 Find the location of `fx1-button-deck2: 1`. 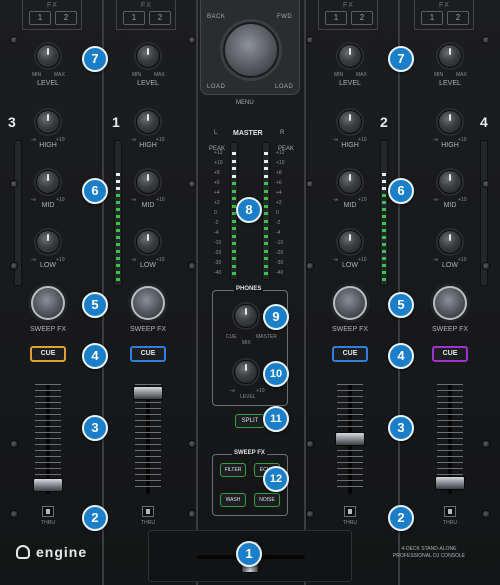

fx1-button-deck2: 1 is located at coordinates (336, 18).